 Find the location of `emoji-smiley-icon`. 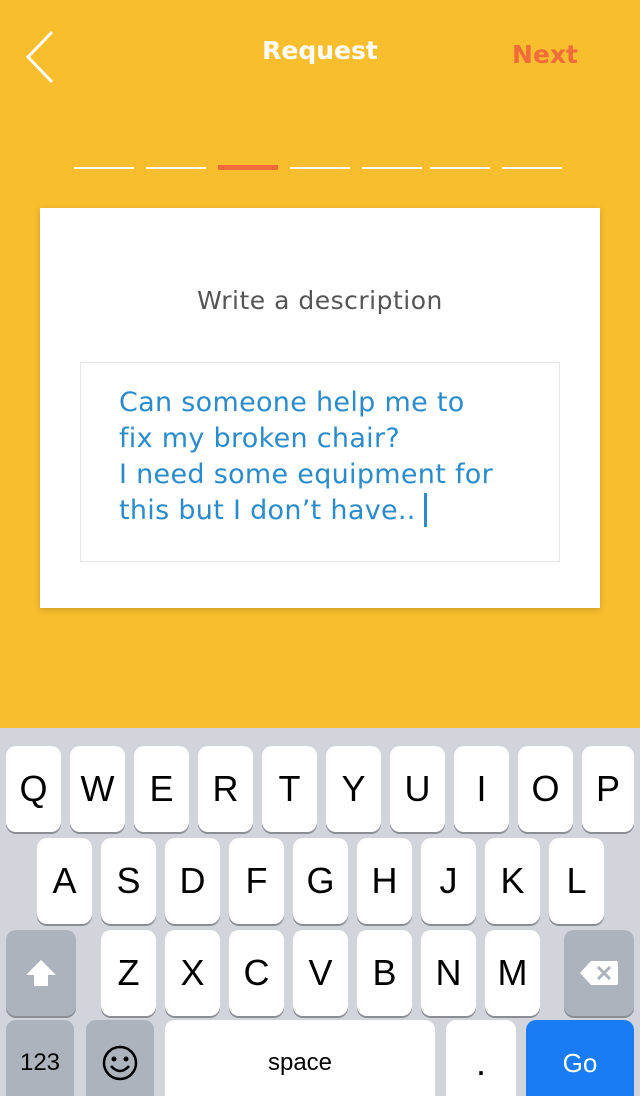

emoji-smiley-icon is located at coordinates (120, 1063).